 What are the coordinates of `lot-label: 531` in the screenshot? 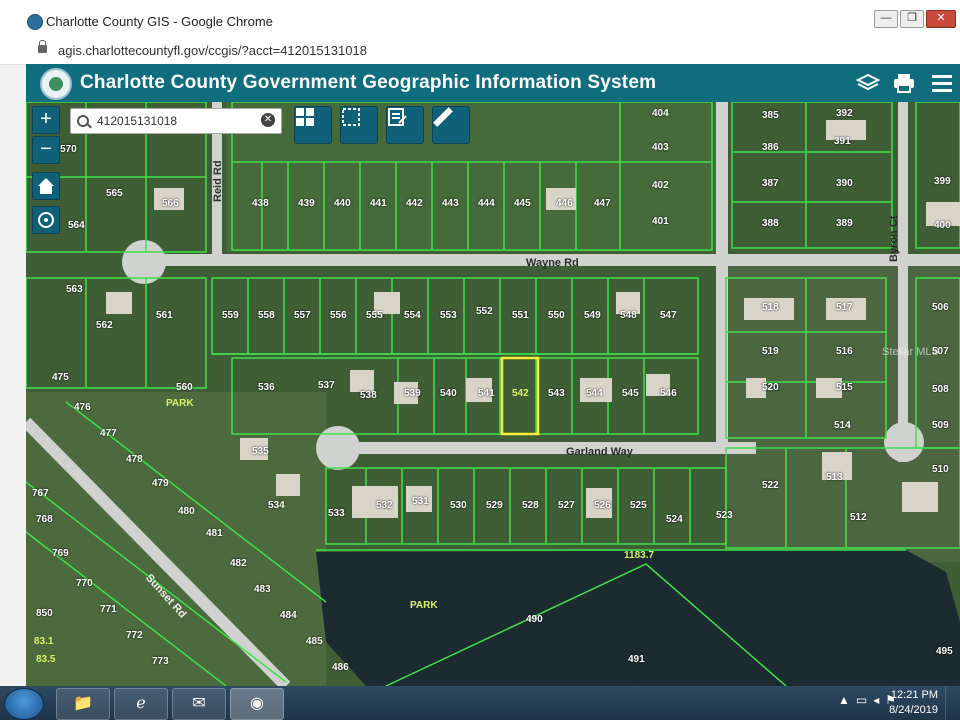 It's located at (420, 501).